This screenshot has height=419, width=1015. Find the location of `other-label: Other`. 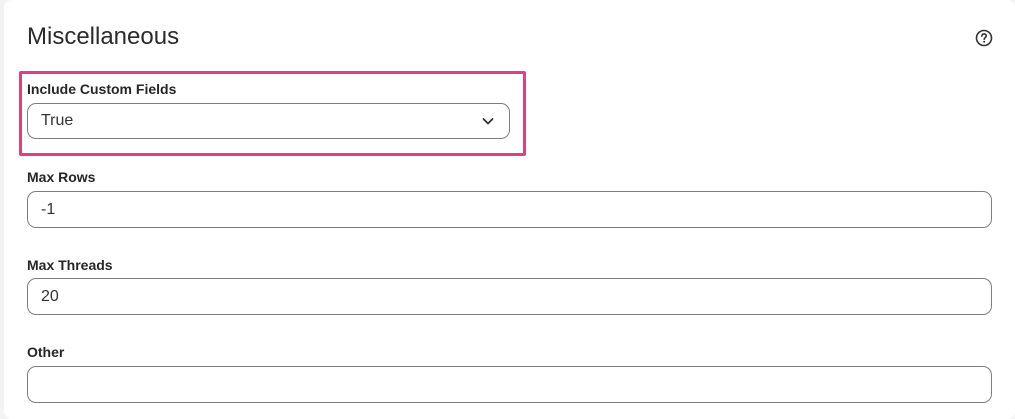

other-label: Other is located at coordinates (46, 352).